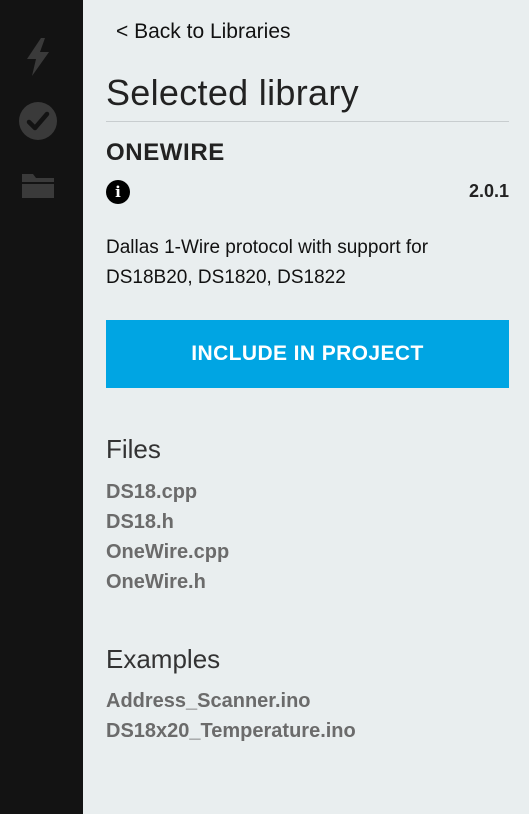 This screenshot has height=814, width=529. I want to click on files-heading: Files, so click(133, 449).